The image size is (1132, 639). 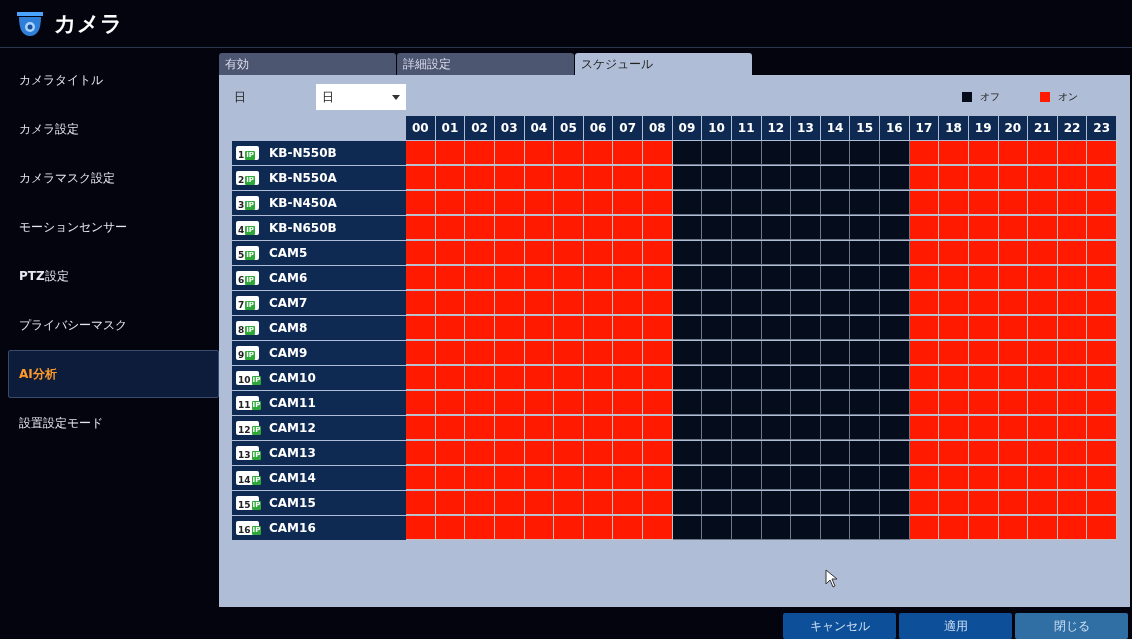 I want to click on footer-button: 適用, so click(x=955, y=626).